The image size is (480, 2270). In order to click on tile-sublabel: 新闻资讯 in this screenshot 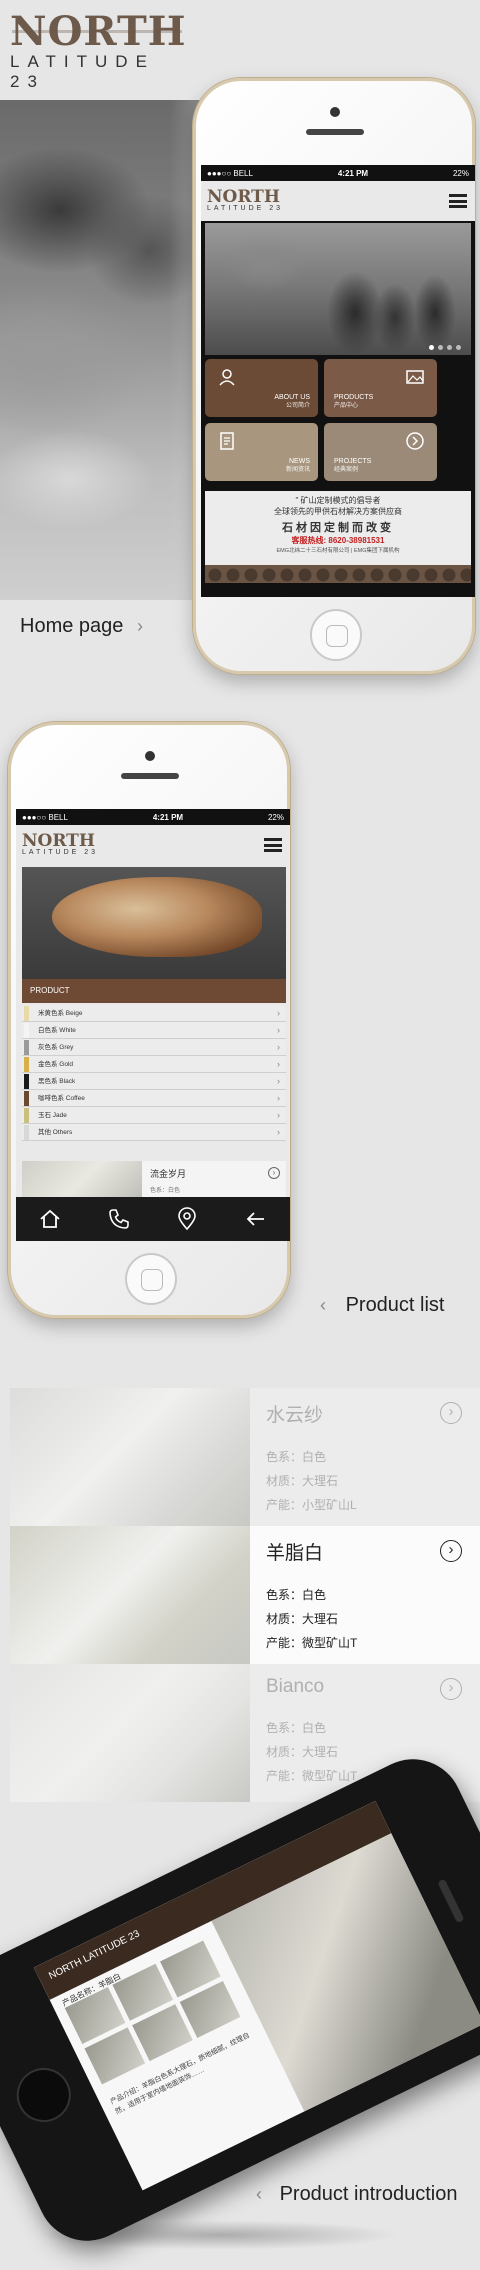, I will do `click(297, 470)`.